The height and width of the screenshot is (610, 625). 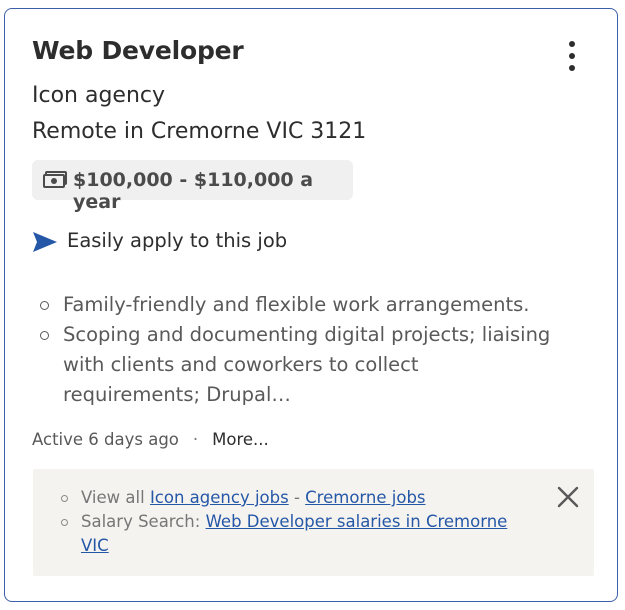 I want to click on view-all-prefix: View all, so click(x=115, y=497).